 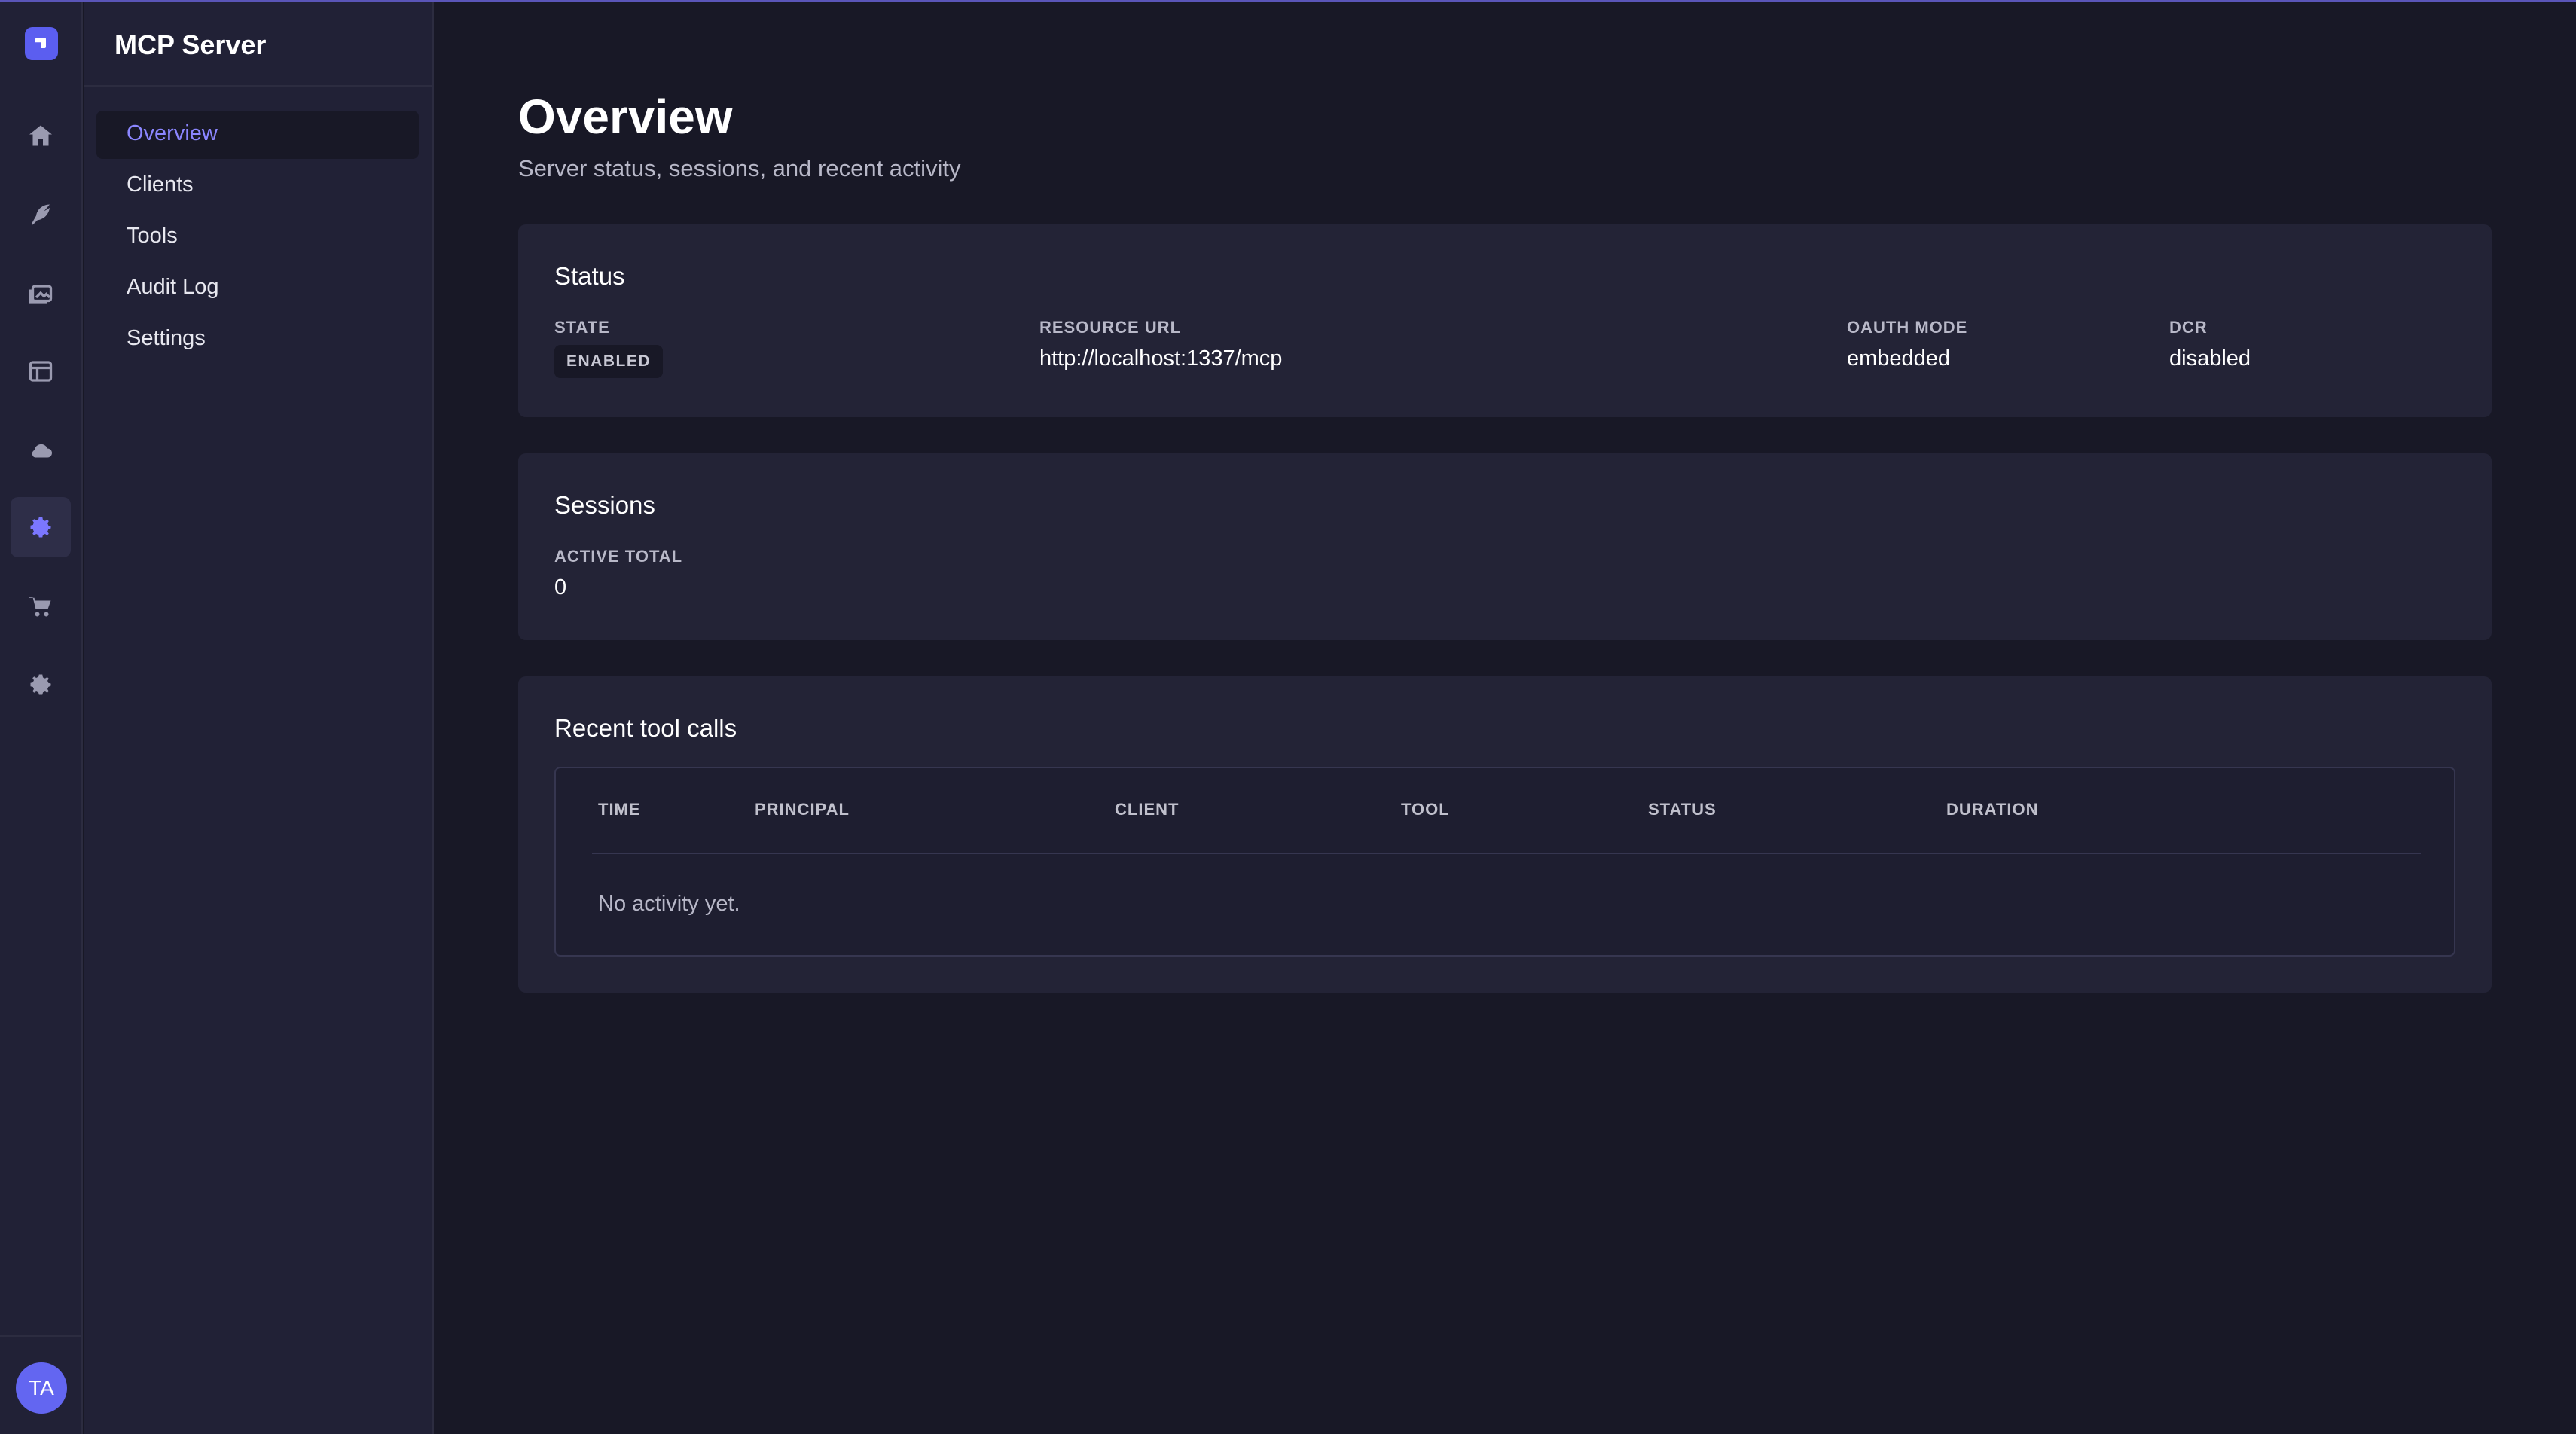 What do you see at coordinates (626, 117) in the screenshot?
I see `page-title: Overview` at bounding box center [626, 117].